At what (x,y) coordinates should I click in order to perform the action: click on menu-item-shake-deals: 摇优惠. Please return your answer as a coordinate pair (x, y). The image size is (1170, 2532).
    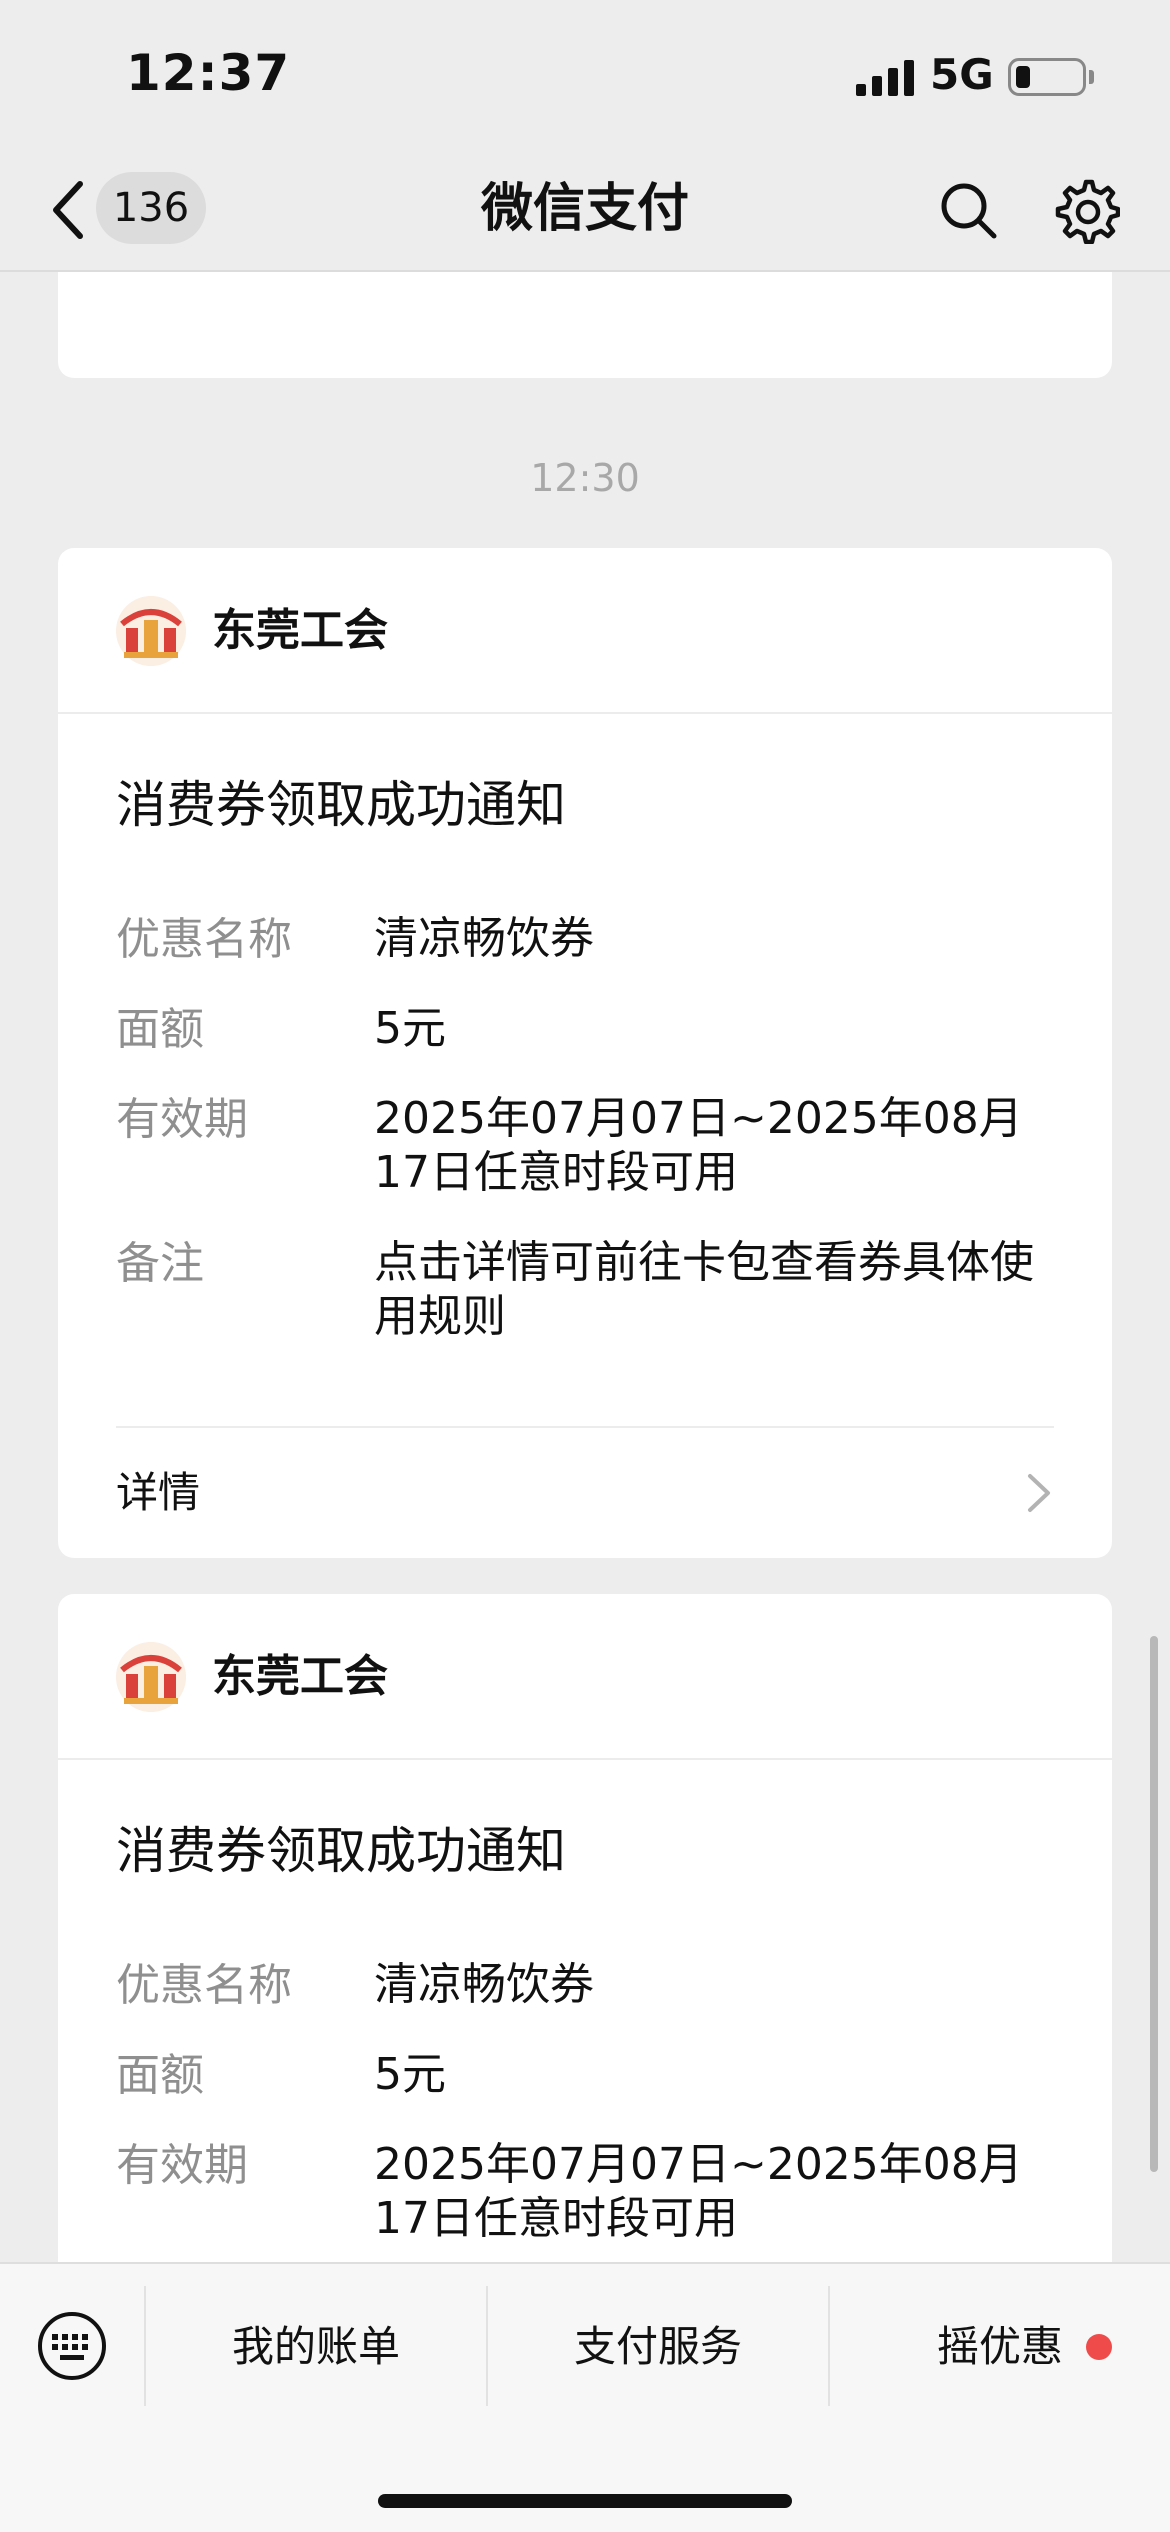
    Looking at the image, I should click on (1000, 2347).